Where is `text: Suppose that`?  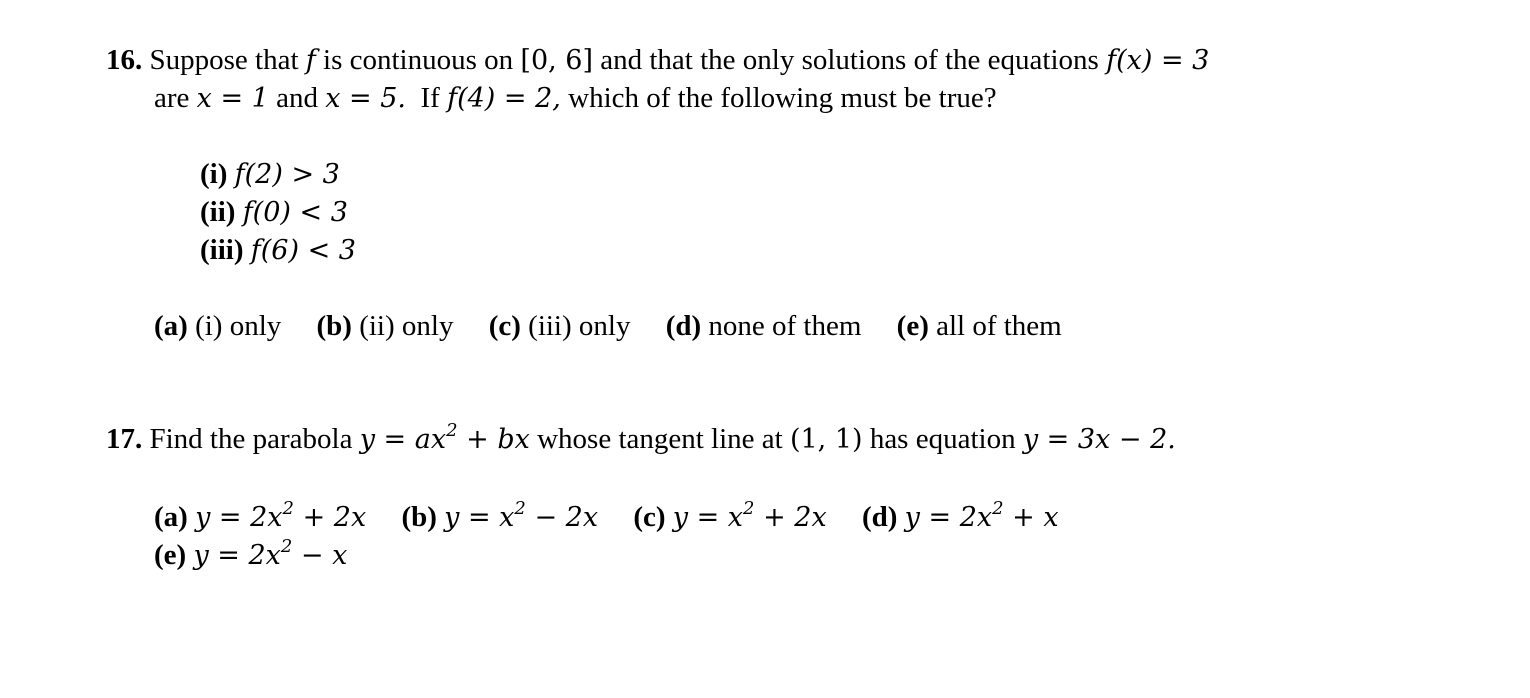
text: Suppose that is located at coordinates (224, 60).